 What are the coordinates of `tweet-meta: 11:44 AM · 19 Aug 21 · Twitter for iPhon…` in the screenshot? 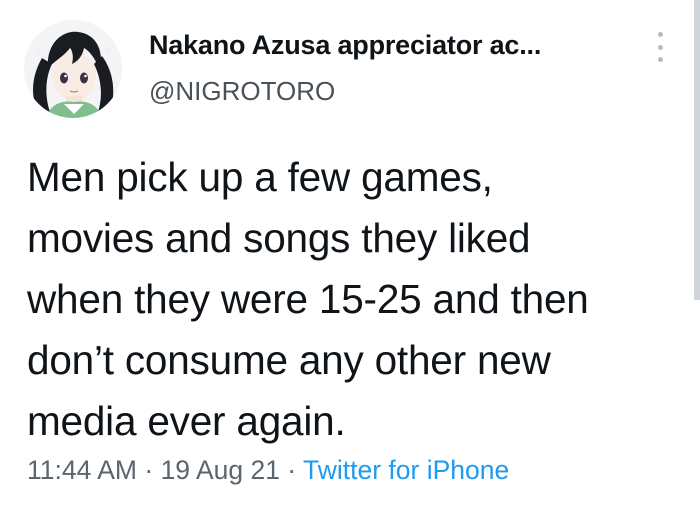 It's located at (268, 470).